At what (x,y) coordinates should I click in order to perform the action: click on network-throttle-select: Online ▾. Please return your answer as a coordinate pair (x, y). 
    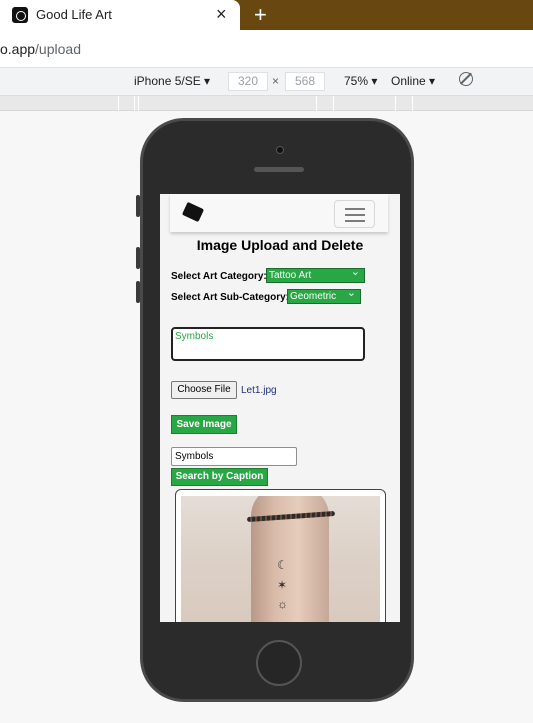
    Looking at the image, I should click on (413, 81).